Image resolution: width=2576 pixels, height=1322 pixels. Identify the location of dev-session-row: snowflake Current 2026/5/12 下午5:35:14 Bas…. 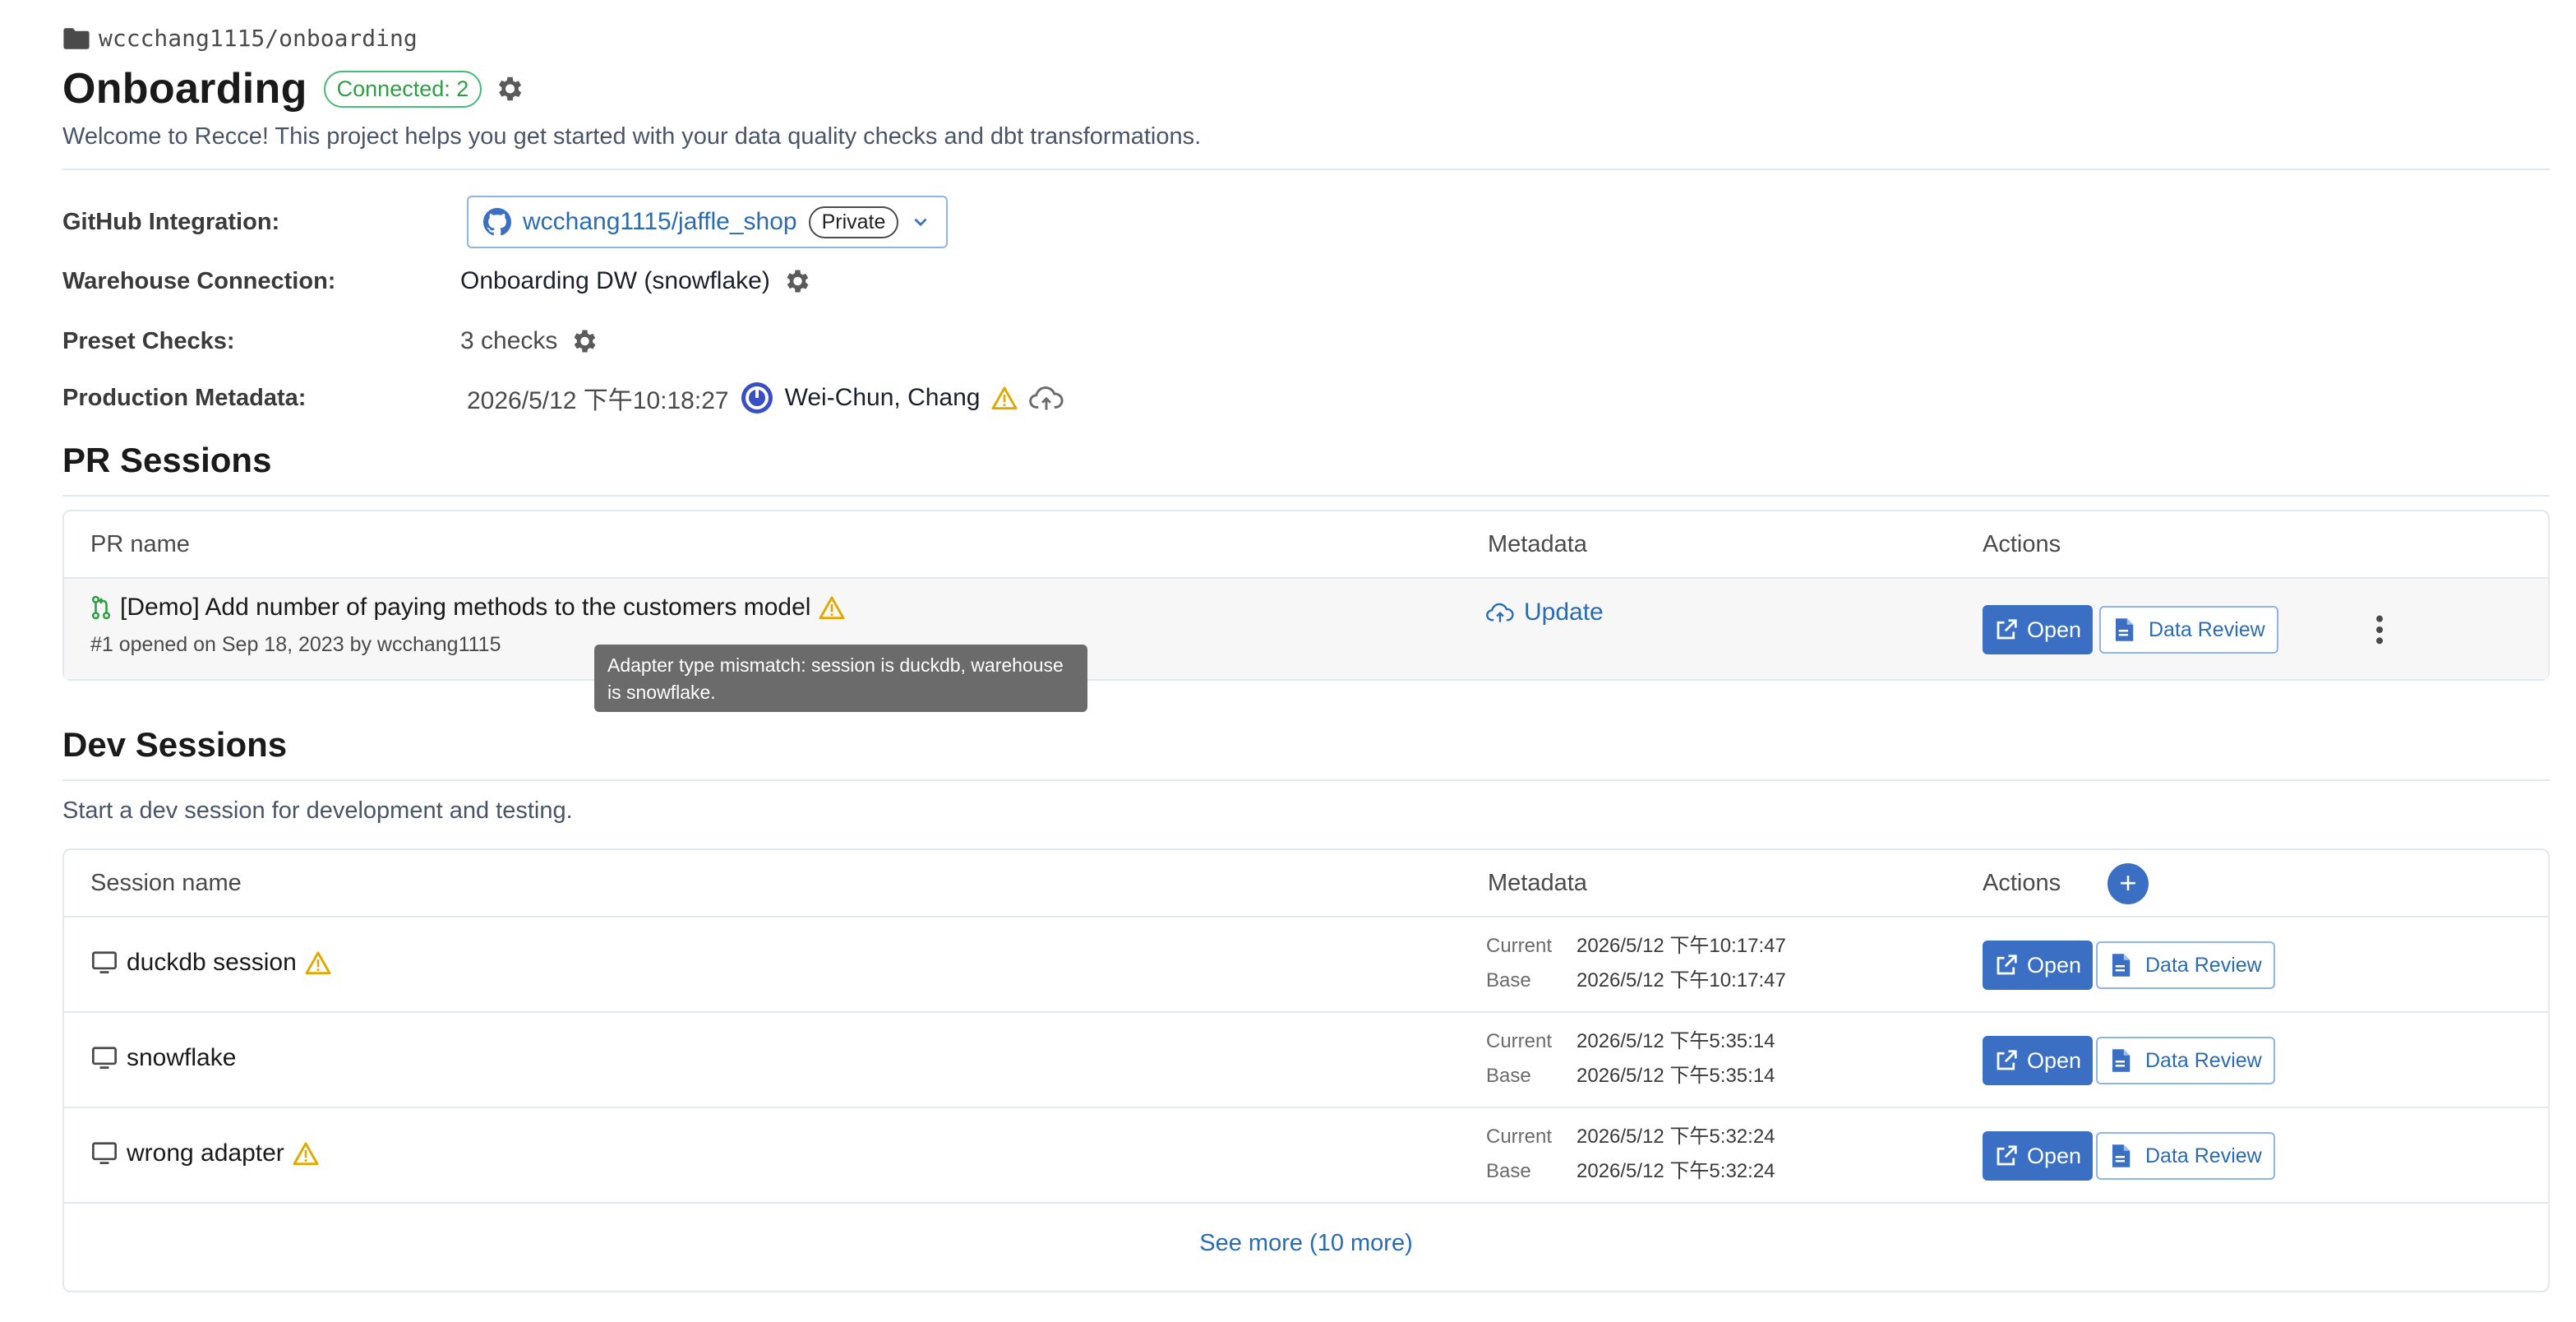
(1306, 1060).